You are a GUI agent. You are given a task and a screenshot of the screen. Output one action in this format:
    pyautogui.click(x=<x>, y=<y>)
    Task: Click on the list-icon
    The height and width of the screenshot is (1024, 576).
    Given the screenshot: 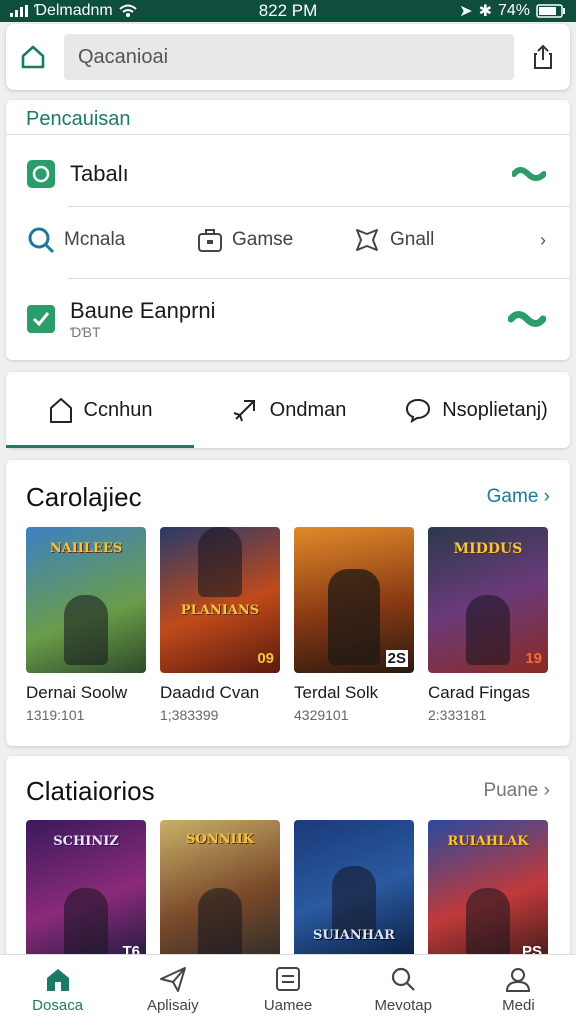 What is the action you would take?
    pyautogui.click(x=288, y=979)
    